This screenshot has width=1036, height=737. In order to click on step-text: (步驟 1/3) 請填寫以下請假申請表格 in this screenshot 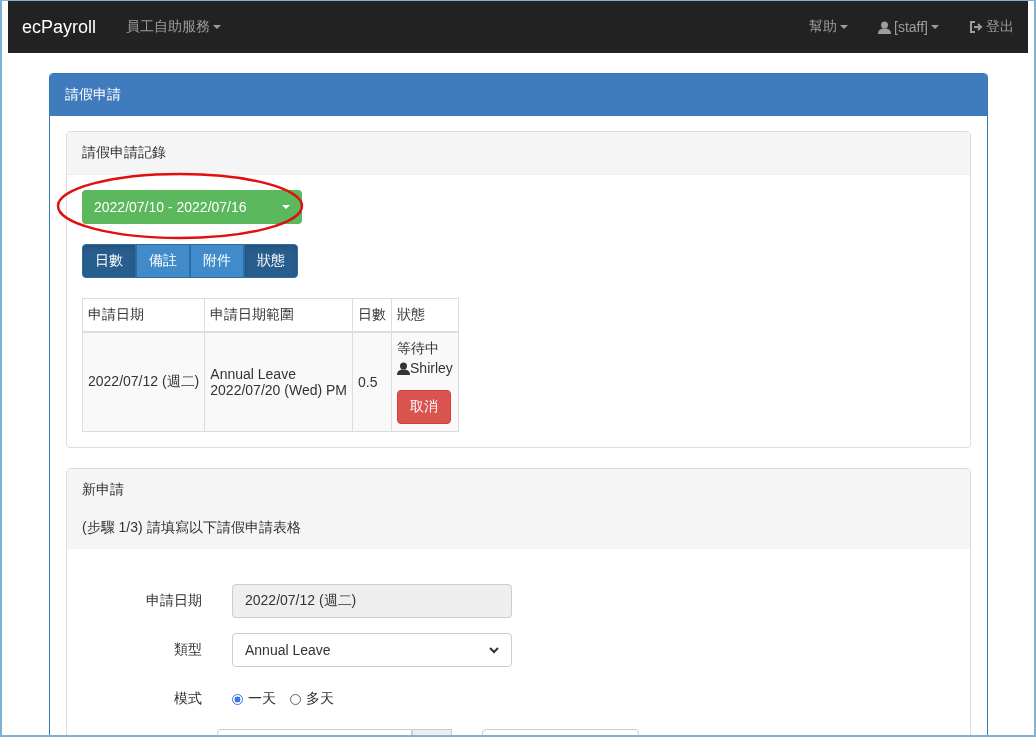, I will do `click(518, 530)`.